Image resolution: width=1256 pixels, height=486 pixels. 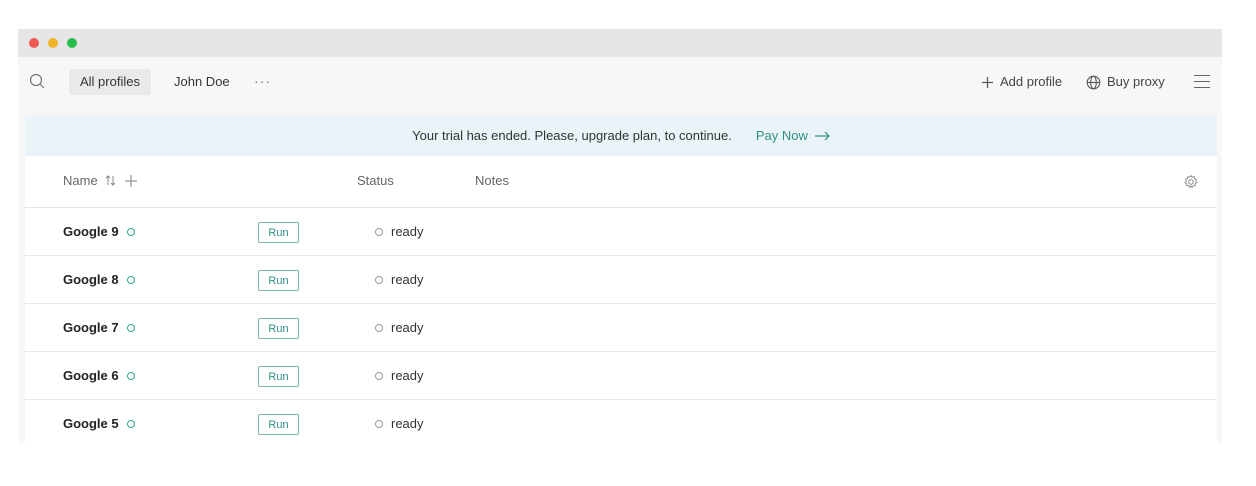 I want to click on buy-proxy-label: Buy proxy, so click(x=1136, y=81).